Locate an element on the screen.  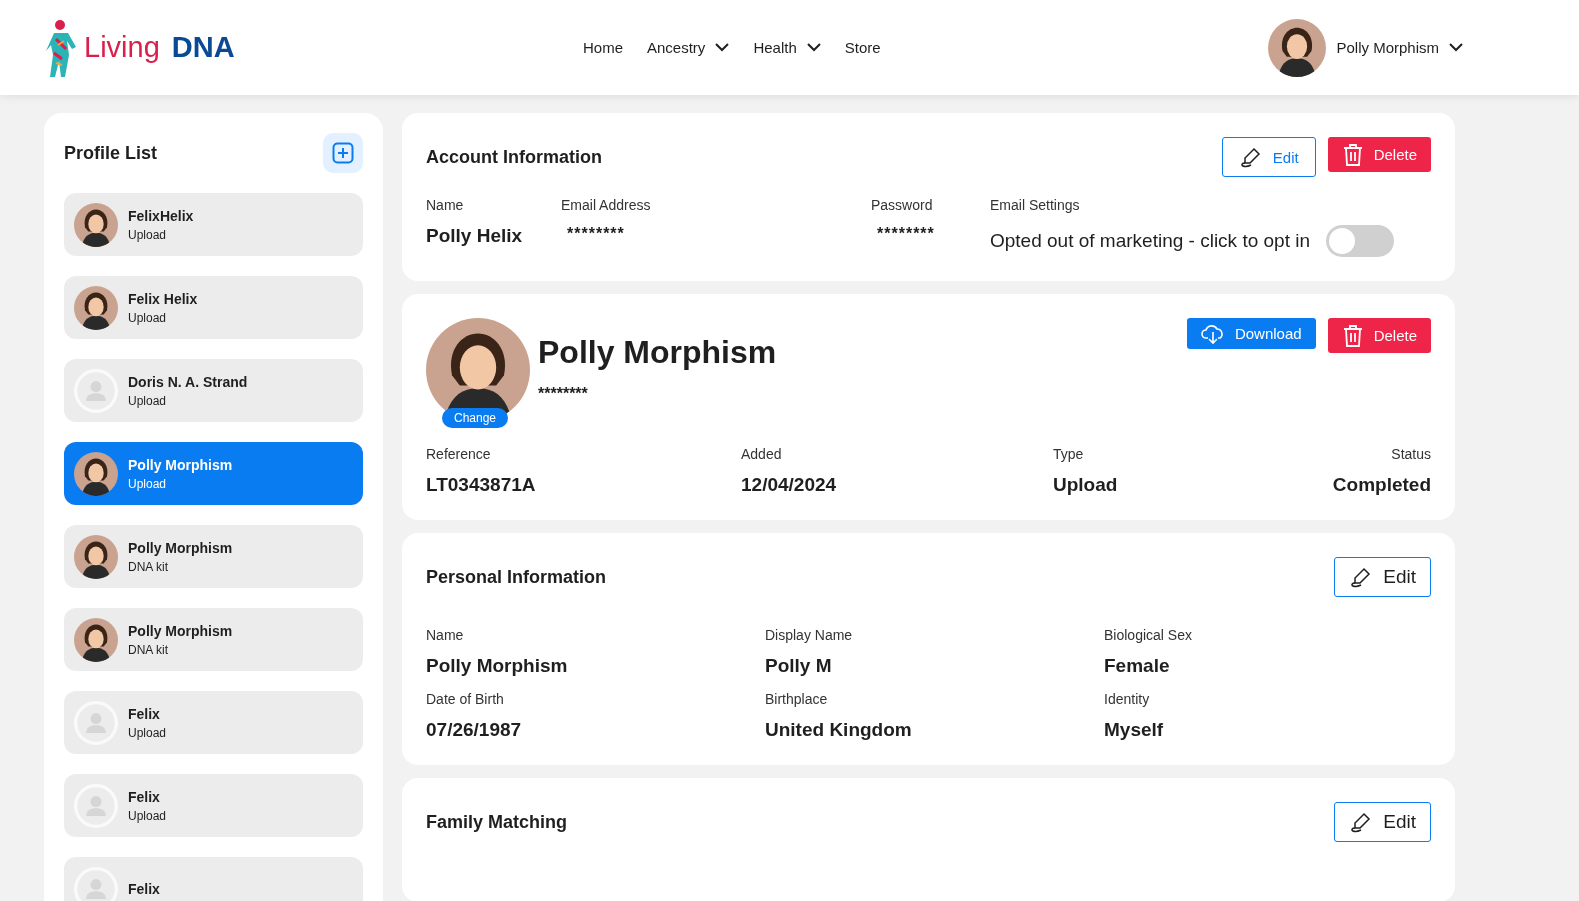
nav-link: Ancestry is located at coordinates (688, 47).